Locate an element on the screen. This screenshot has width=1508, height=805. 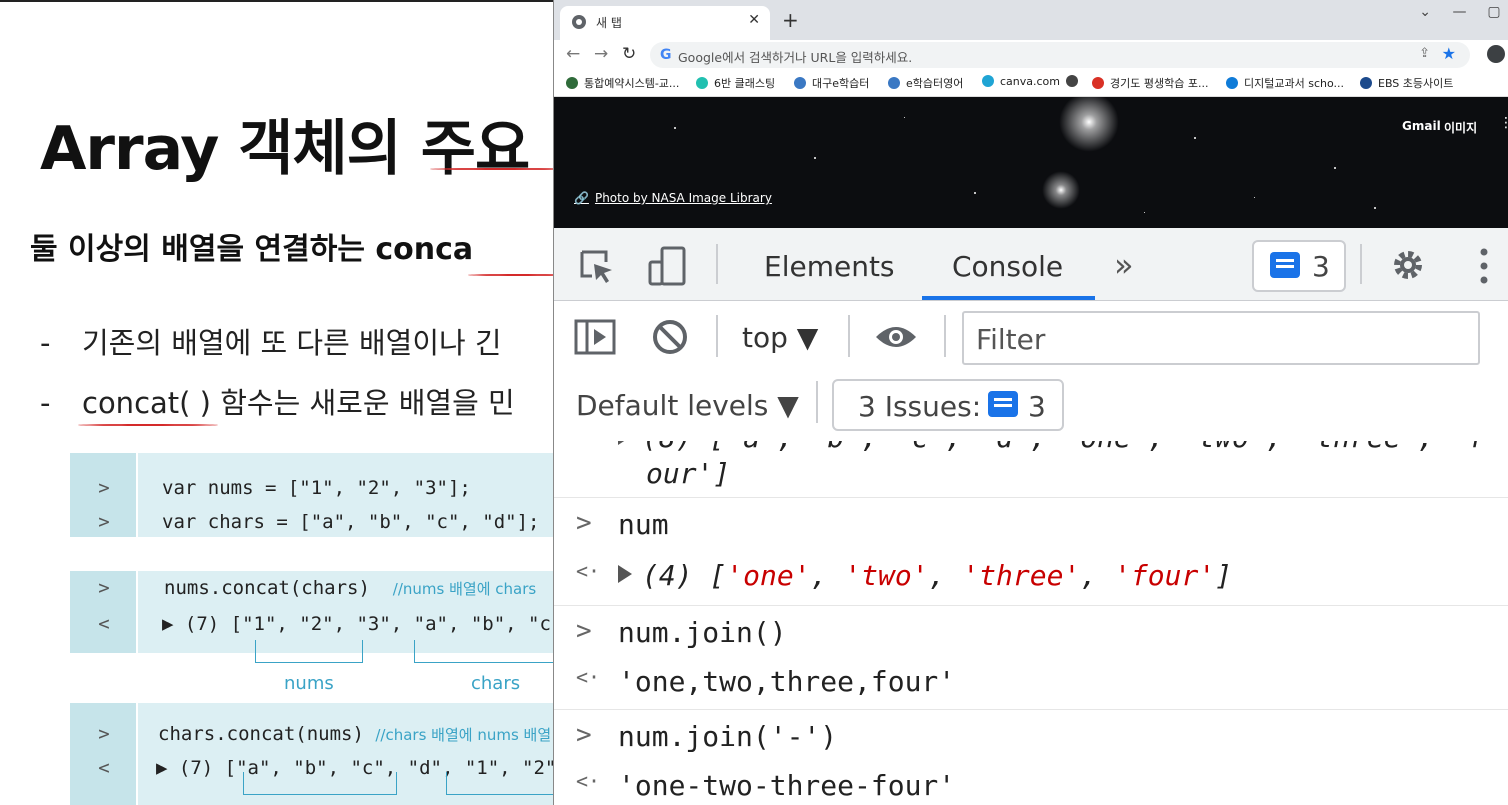
new-tab-button: + is located at coordinates (790, 20).